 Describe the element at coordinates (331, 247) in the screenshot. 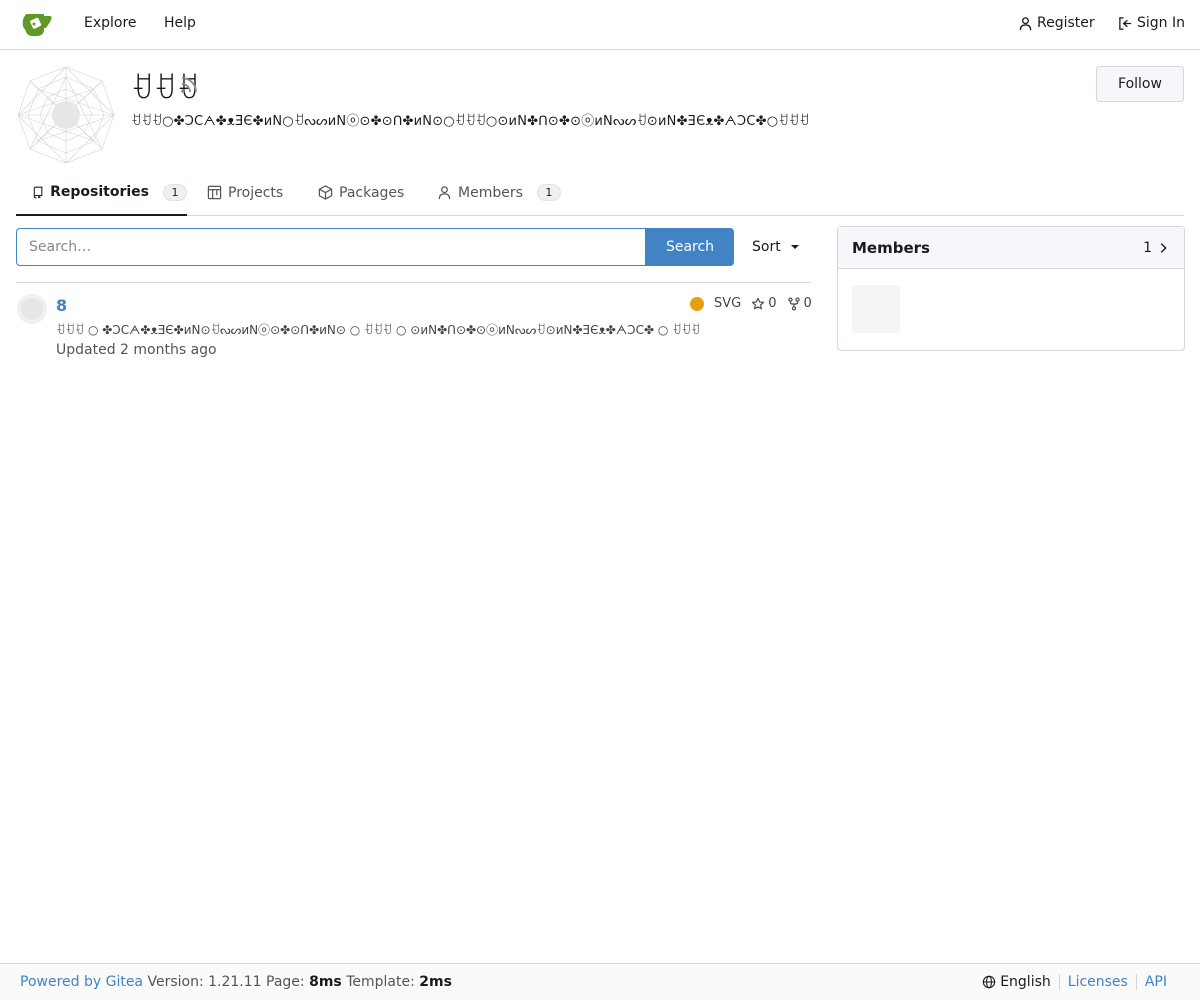

I see `repo-search-input` at that location.